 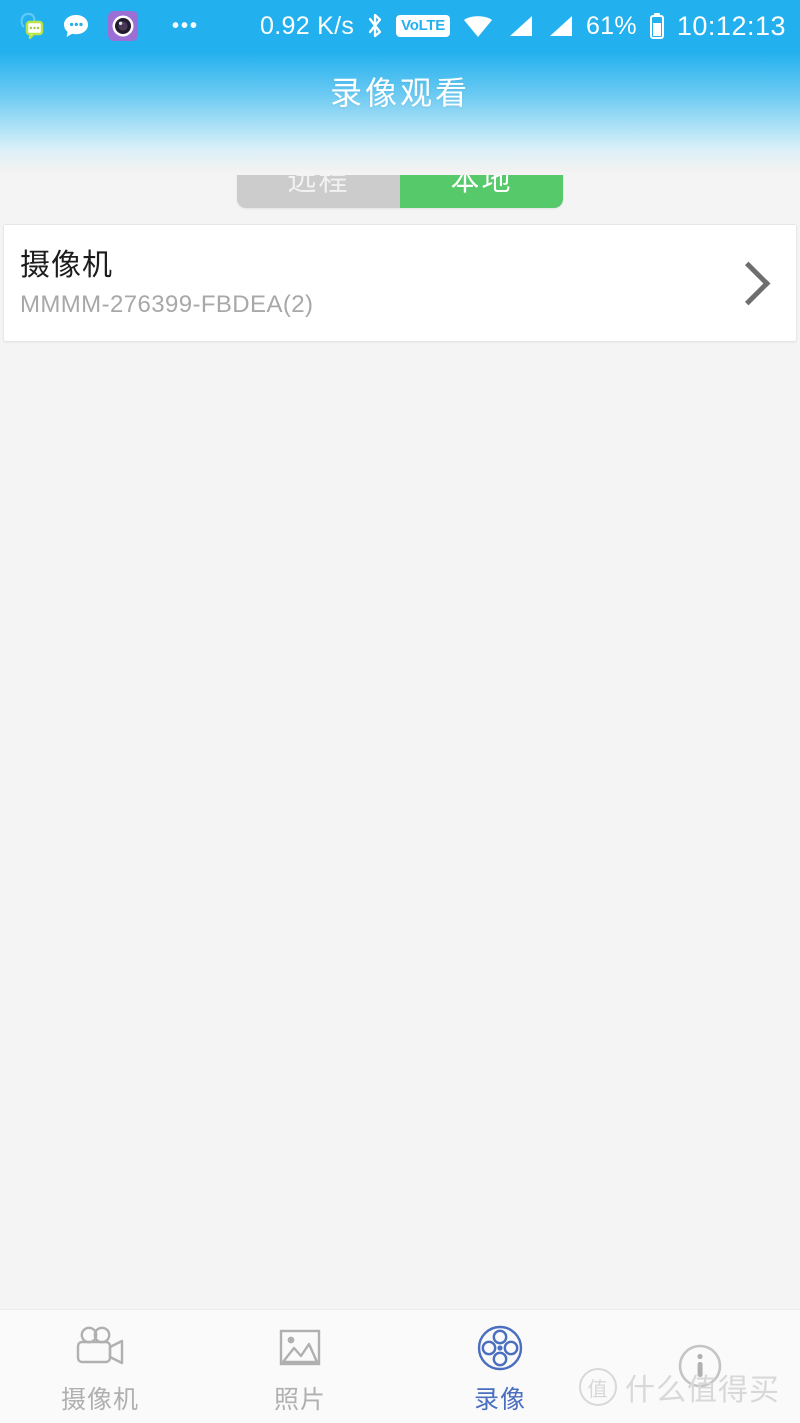 What do you see at coordinates (300, 1348) in the screenshot?
I see `image-icon` at bounding box center [300, 1348].